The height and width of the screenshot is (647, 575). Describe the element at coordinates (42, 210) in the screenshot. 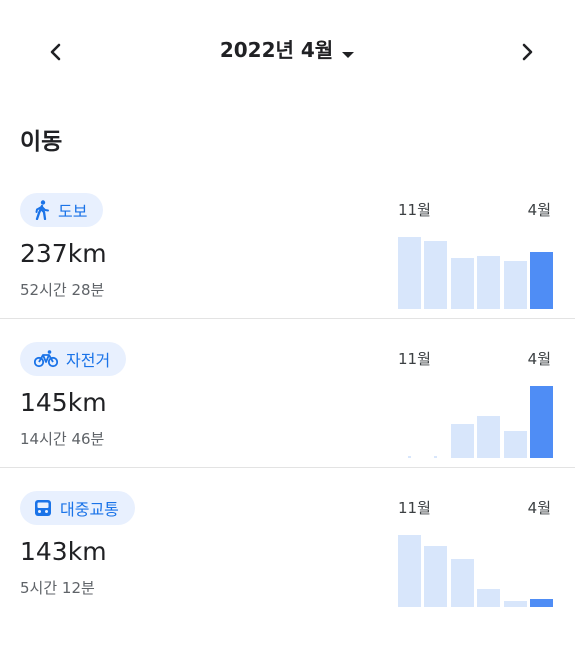

I see `walking-icon` at that location.